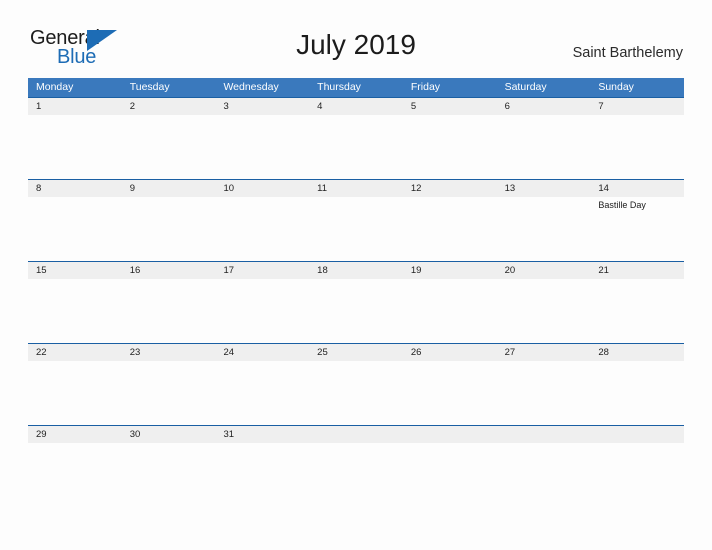 This screenshot has width=712, height=550. I want to click on date-number: 24, so click(262, 352).